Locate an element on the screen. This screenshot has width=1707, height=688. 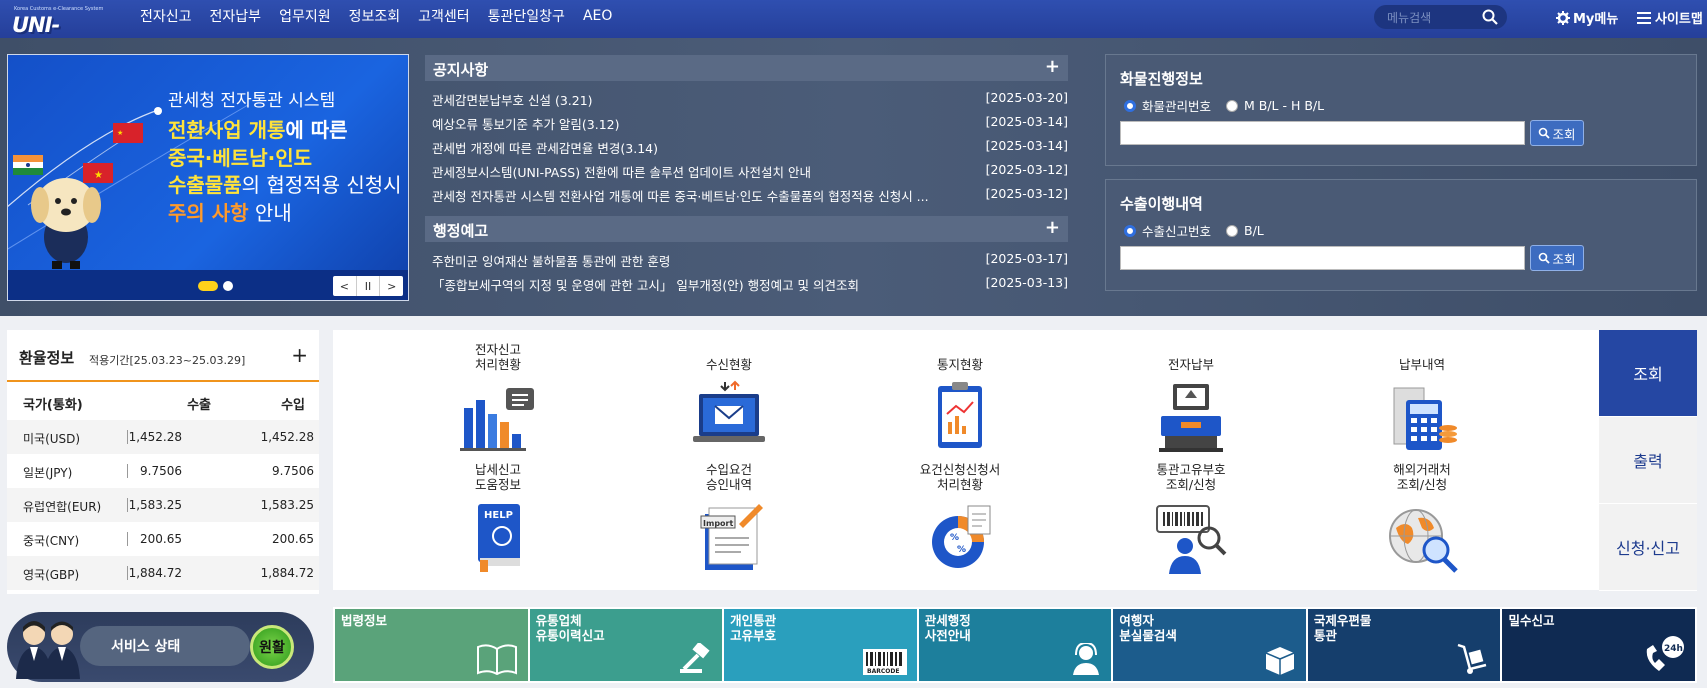
cargo-number-radio: 화물관리번호 is located at coordinates (1167, 105).